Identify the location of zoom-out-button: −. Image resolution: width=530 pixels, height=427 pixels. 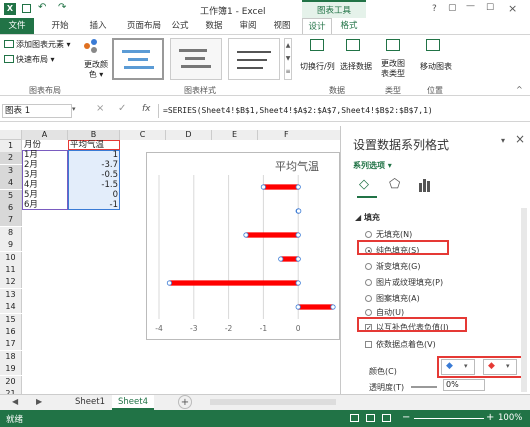
(406, 417).